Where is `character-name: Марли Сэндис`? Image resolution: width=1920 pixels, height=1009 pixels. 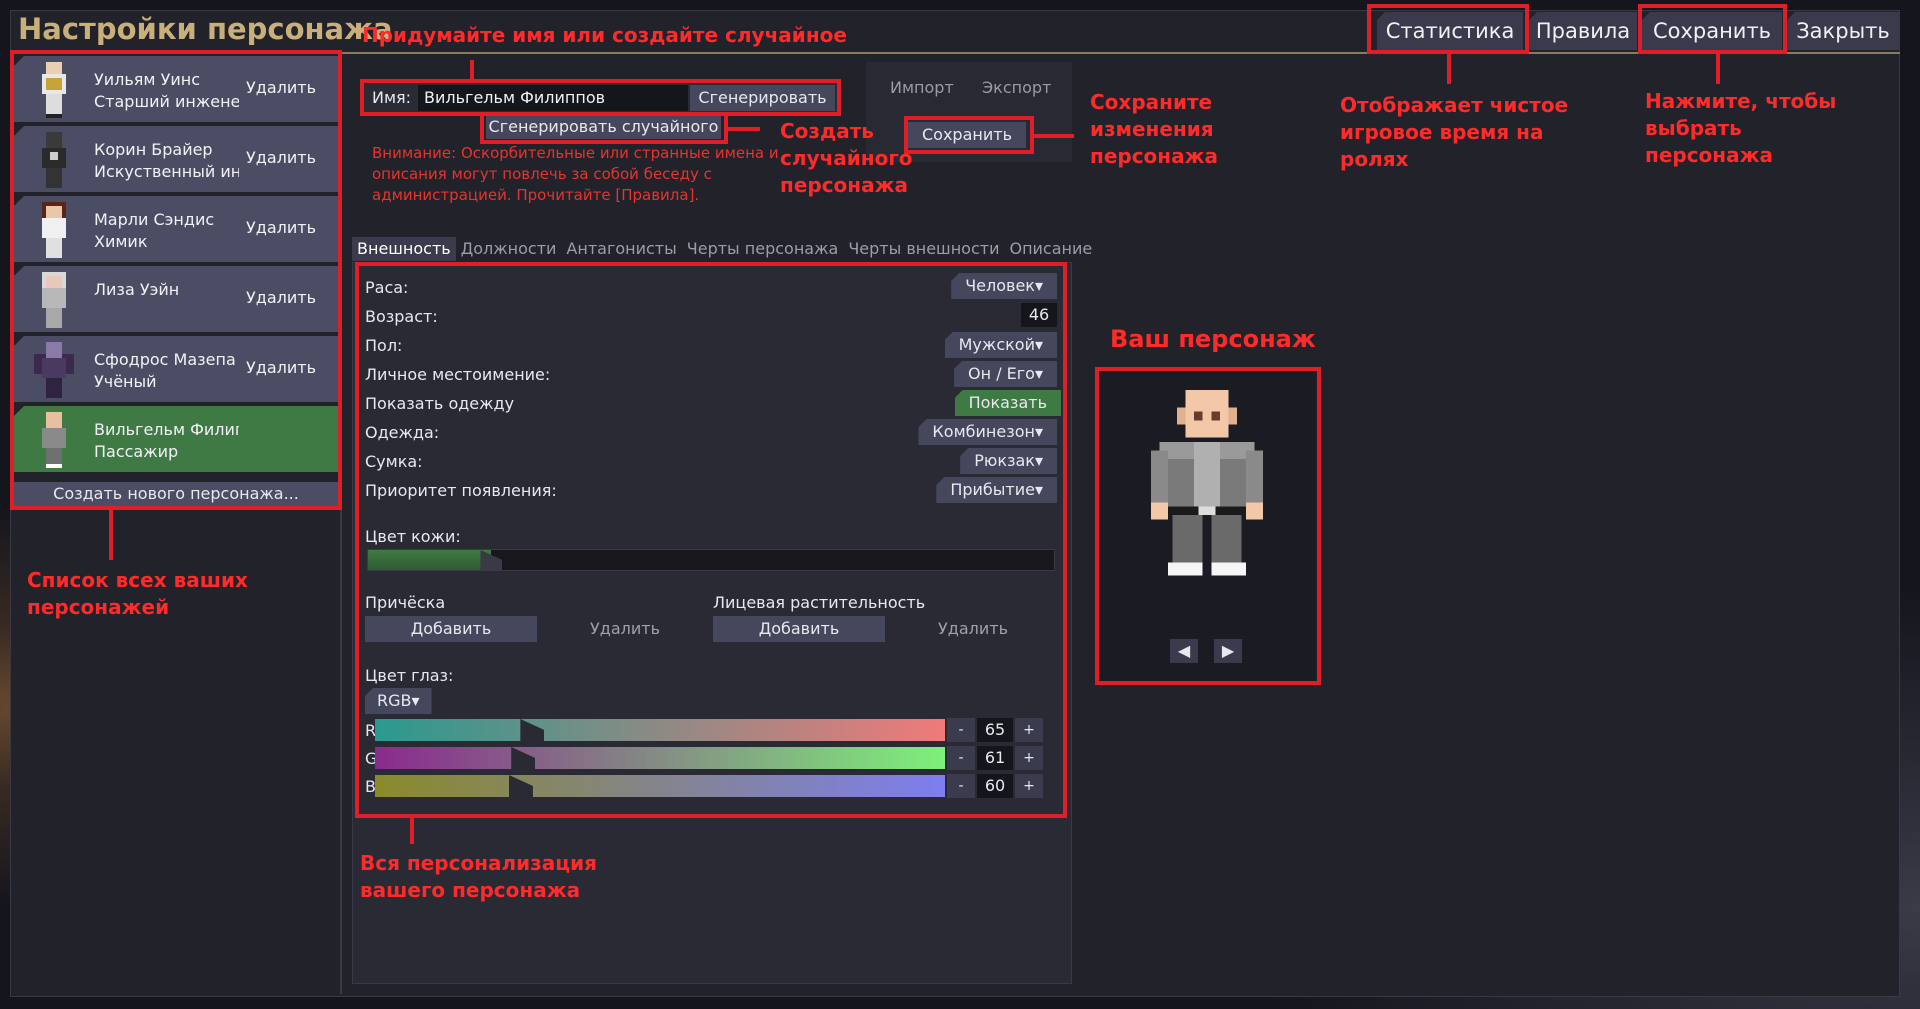 character-name: Марли Сэндис is located at coordinates (154, 219).